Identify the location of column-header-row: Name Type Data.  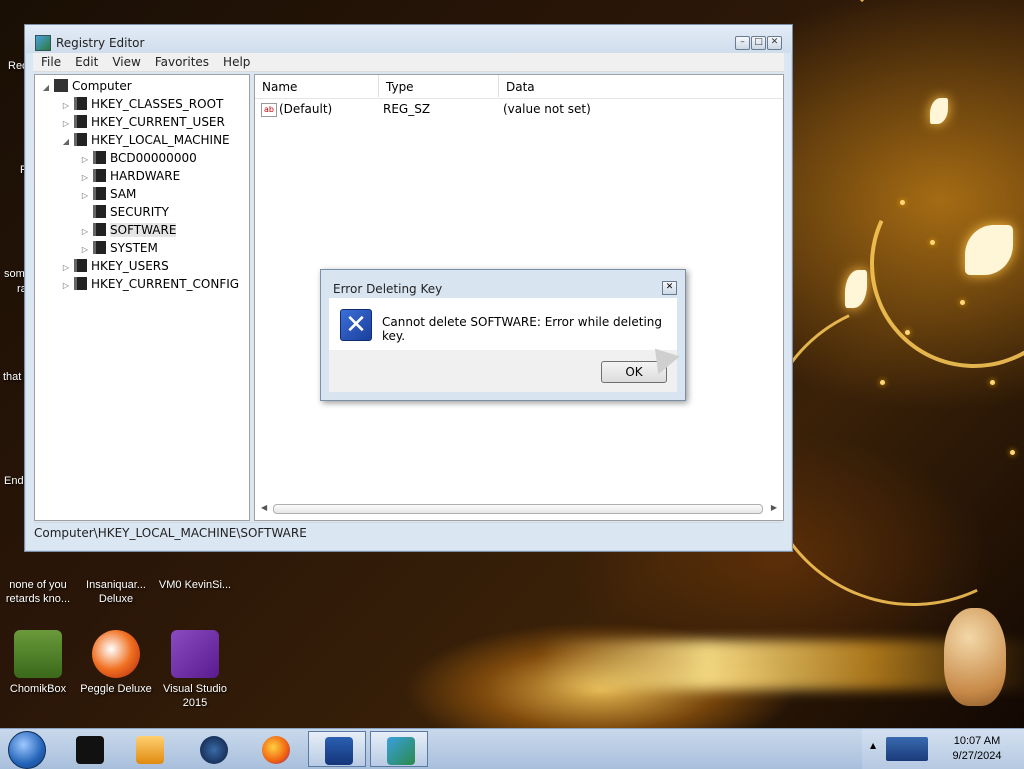
(519, 87).